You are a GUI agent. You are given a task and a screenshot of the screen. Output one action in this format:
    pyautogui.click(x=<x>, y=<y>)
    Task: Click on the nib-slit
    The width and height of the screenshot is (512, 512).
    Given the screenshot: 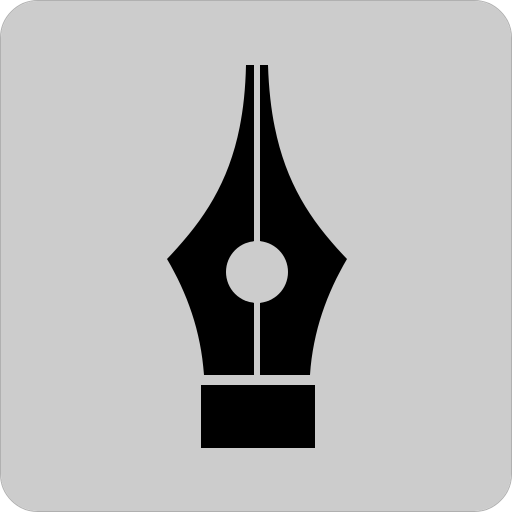 What is the action you would take?
    pyautogui.click(x=257, y=220)
    